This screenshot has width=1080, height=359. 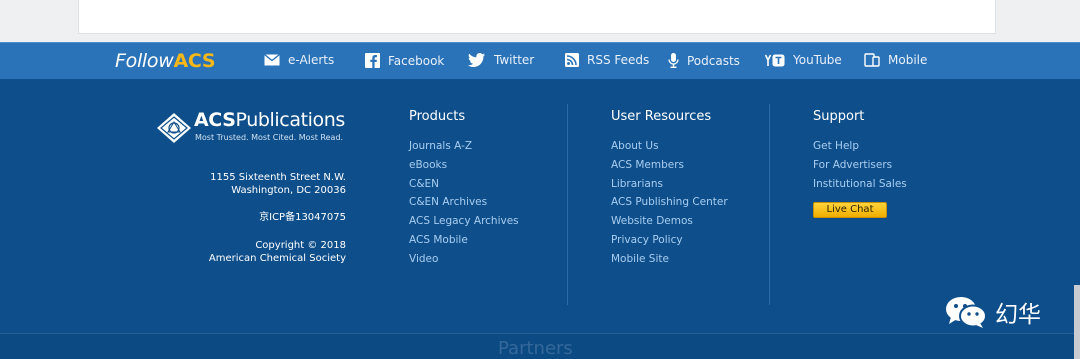 I want to click on logo-wordmark: ACSPublications, so click(x=269, y=120).